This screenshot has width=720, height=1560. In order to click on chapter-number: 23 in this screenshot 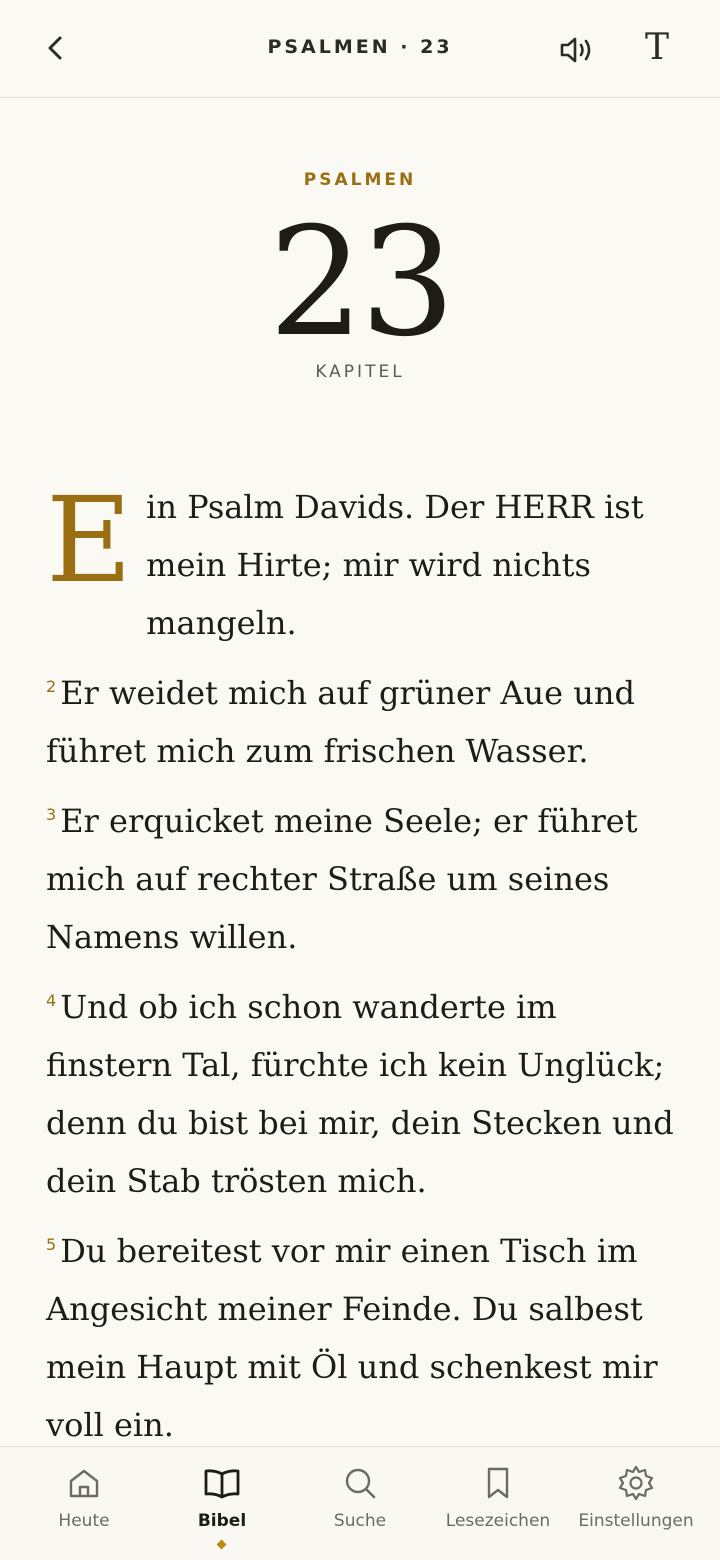, I will do `click(362, 283)`.